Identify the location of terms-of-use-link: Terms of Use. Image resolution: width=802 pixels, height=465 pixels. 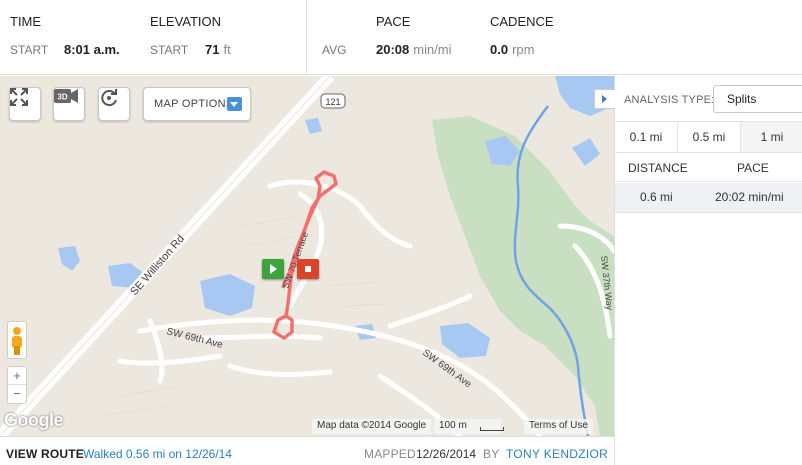
(558, 426).